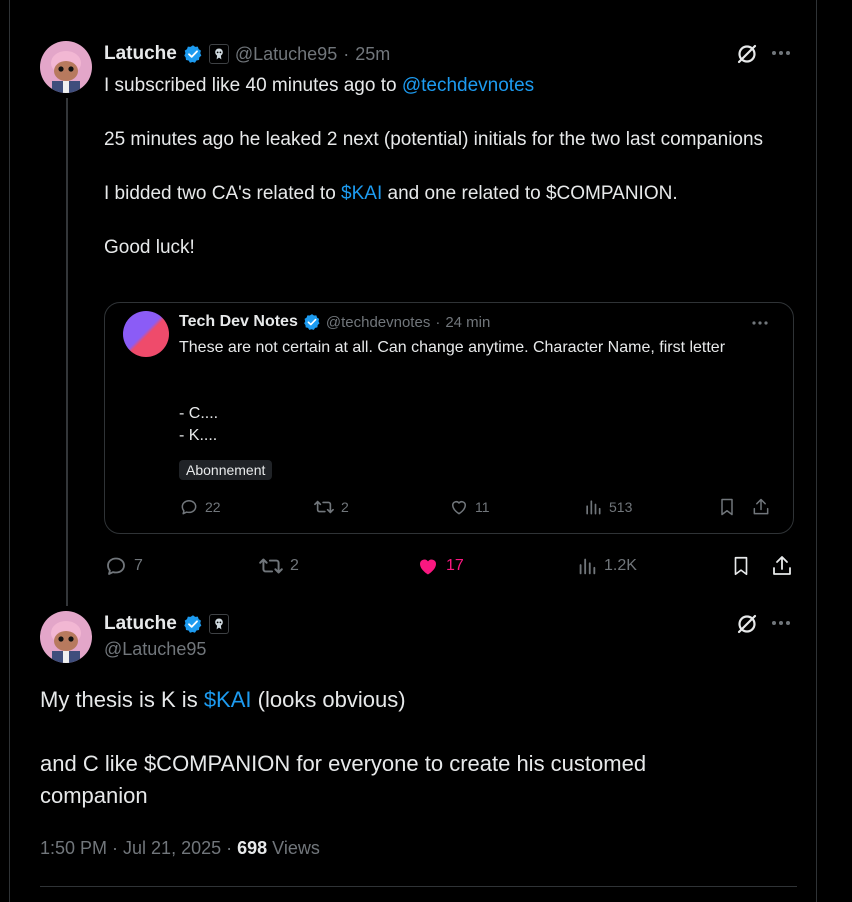 This screenshot has height=902, width=852. What do you see at coordinates (252, 848) in the screenshot?
I see `views-count: 698` at bounding box center [252, 848].